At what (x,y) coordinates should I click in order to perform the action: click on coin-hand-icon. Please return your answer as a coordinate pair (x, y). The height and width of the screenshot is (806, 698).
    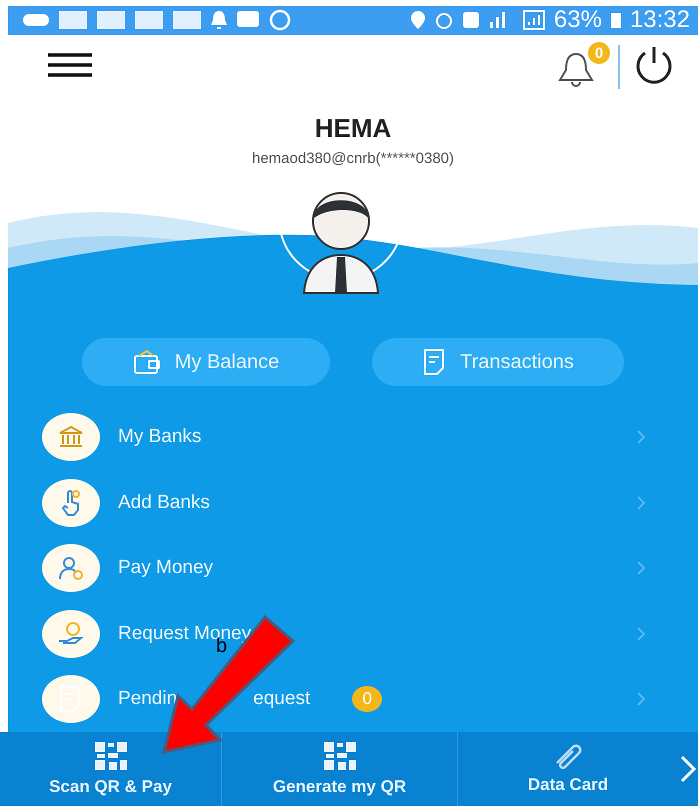
    Looking at the image, I should click on (71, 633).